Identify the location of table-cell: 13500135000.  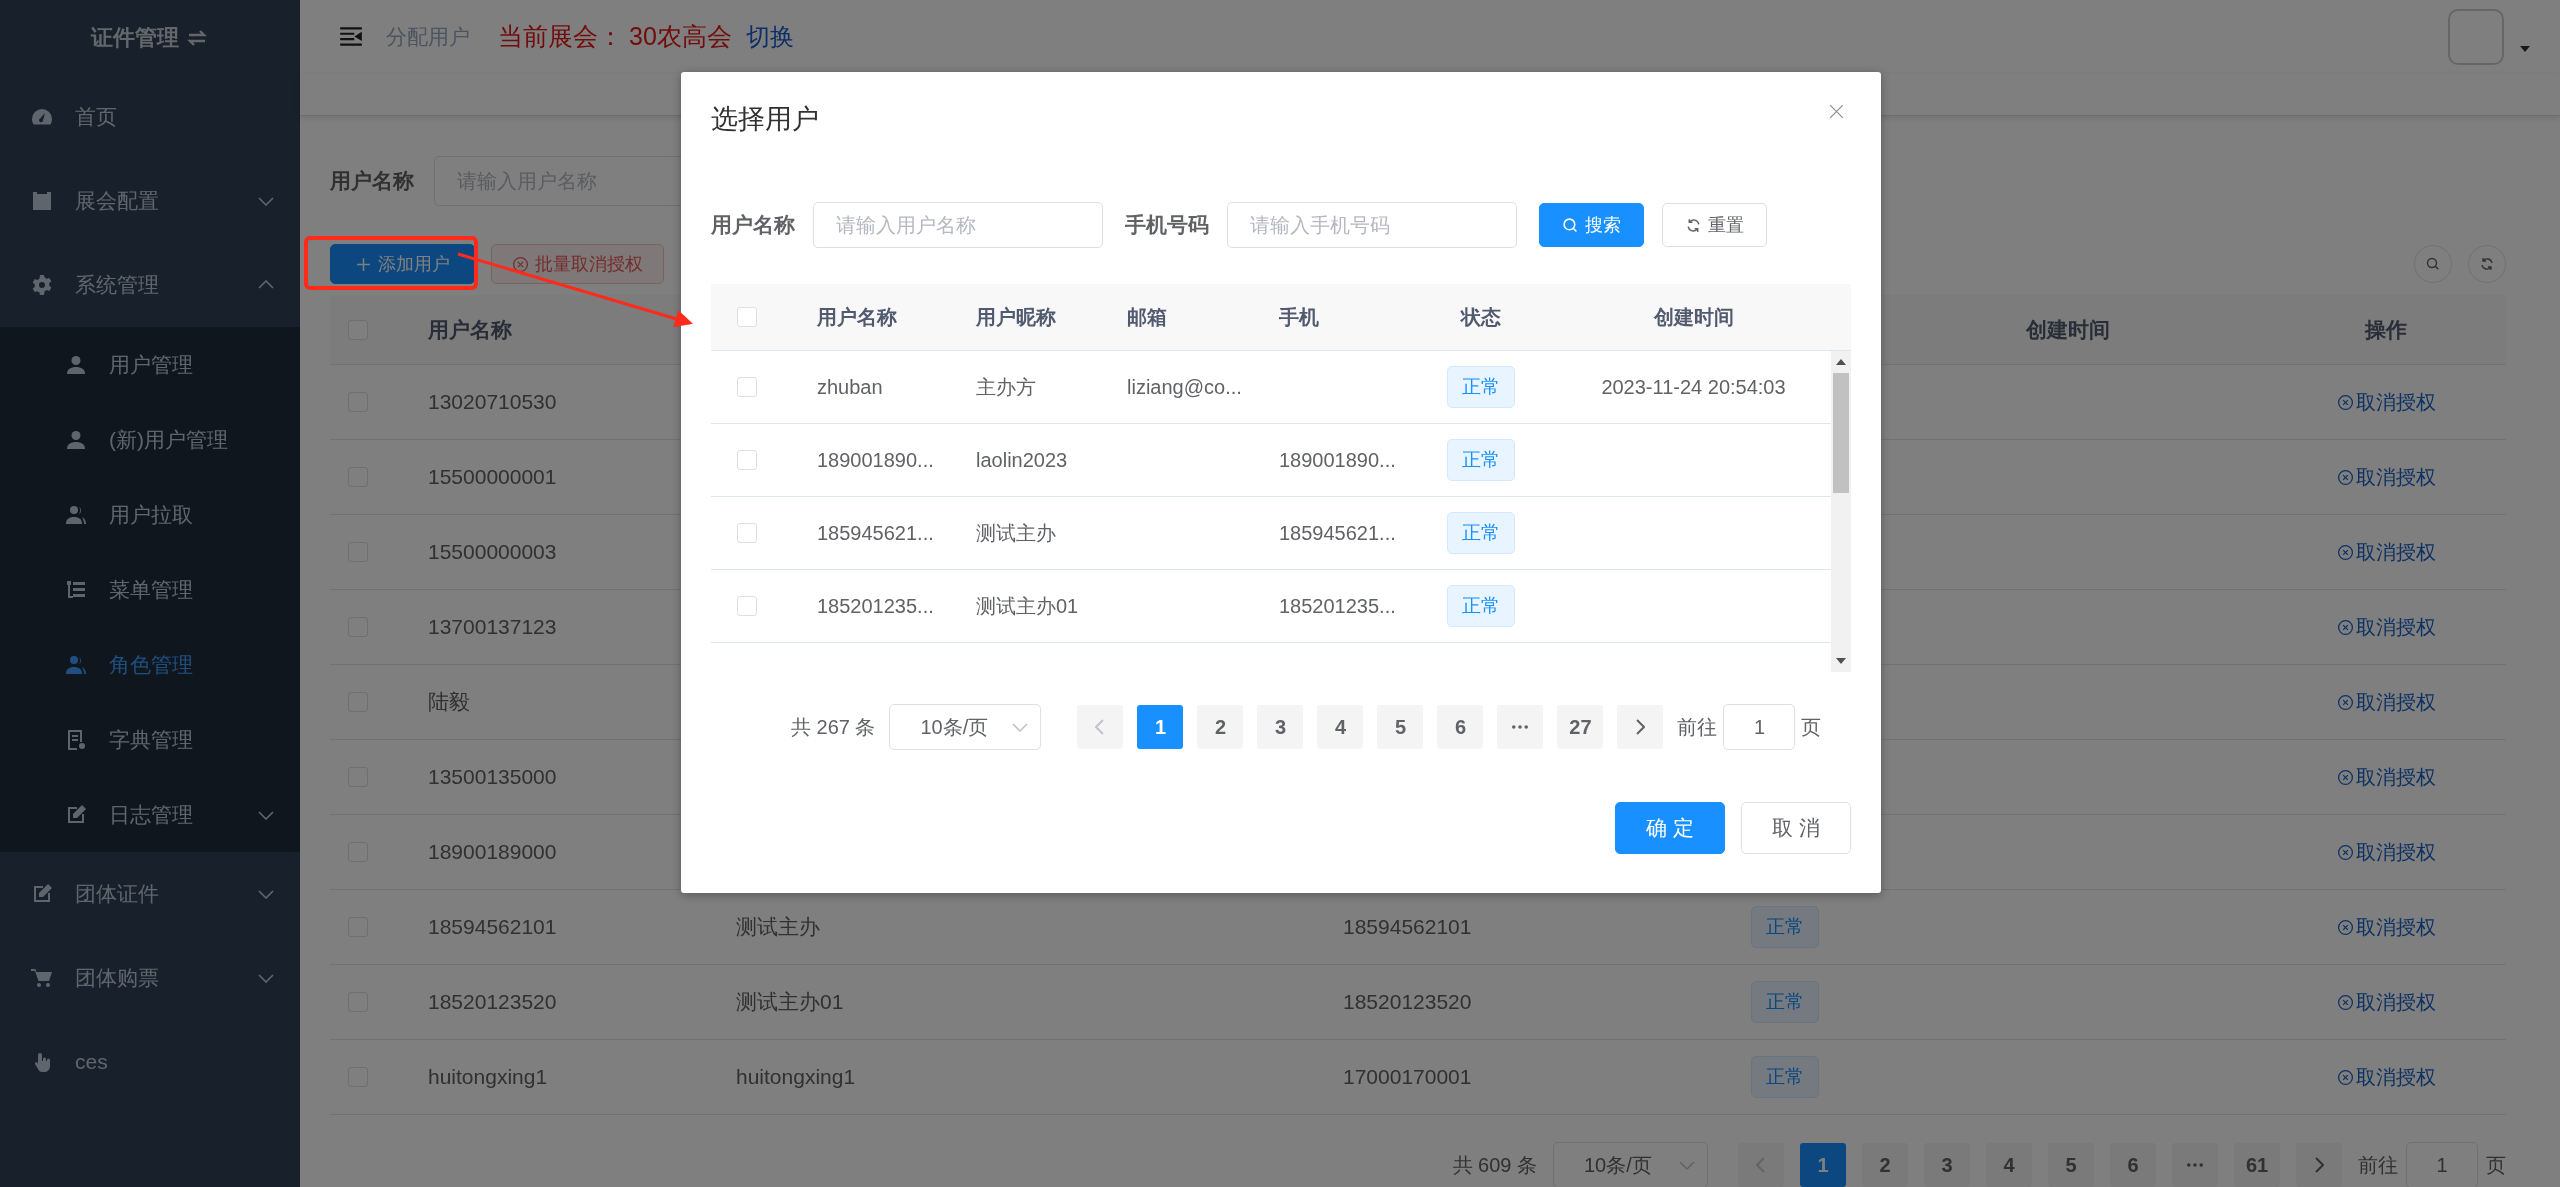
(492, 777).